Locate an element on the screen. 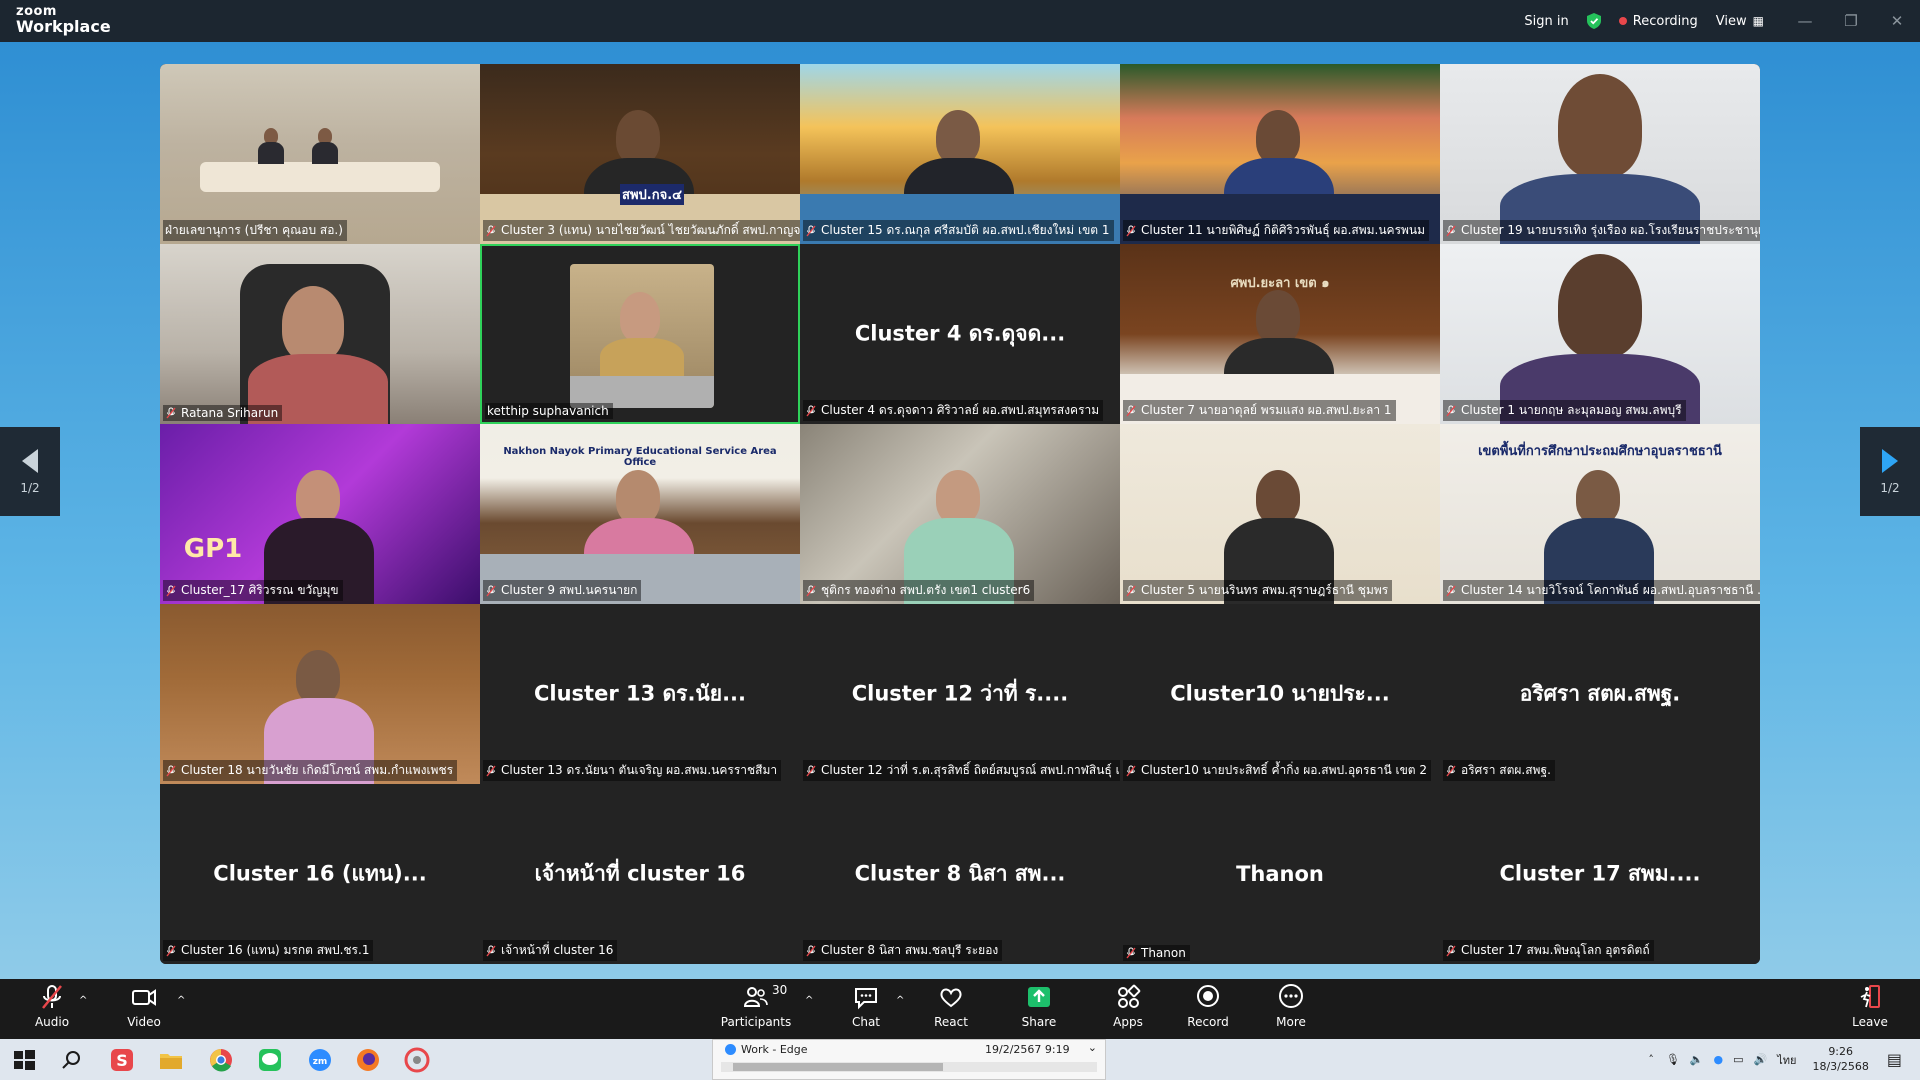 This screenshot has width=1920, height=1080. close-window-button: ✕ is located at coordinates (1897, 21).